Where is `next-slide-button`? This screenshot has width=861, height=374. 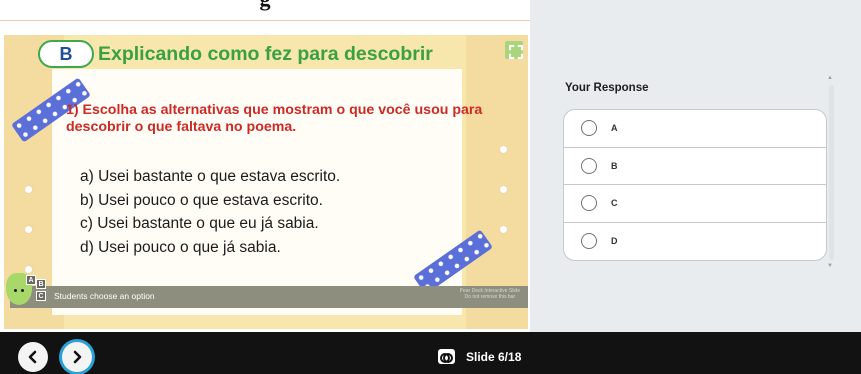 next-slide-button is located at coordinates (77, 357).